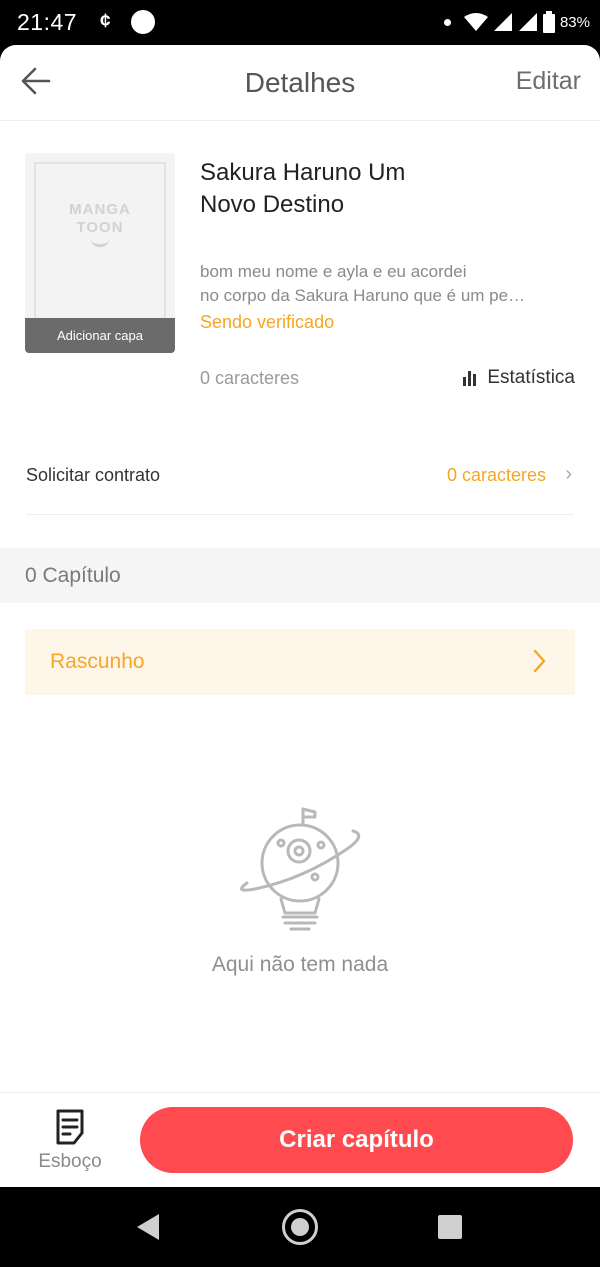 This screenshot has width=600, height=1267. I want to click on system-navigation-bar, so click(300, 1227).